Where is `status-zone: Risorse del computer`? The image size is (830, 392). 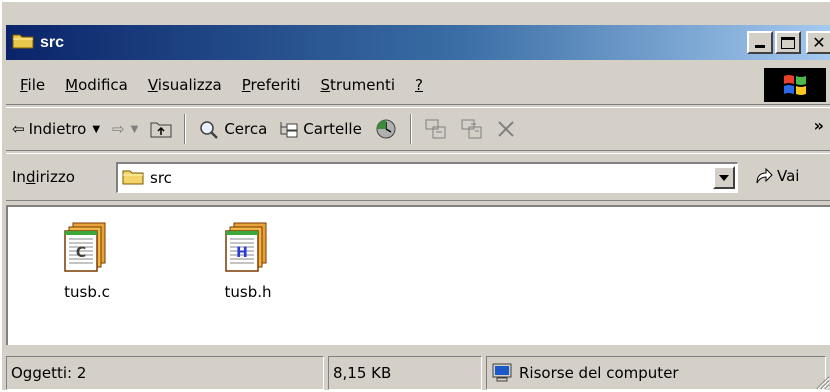
status-zone: Risorse del computer is located at coordinates (656, 373).